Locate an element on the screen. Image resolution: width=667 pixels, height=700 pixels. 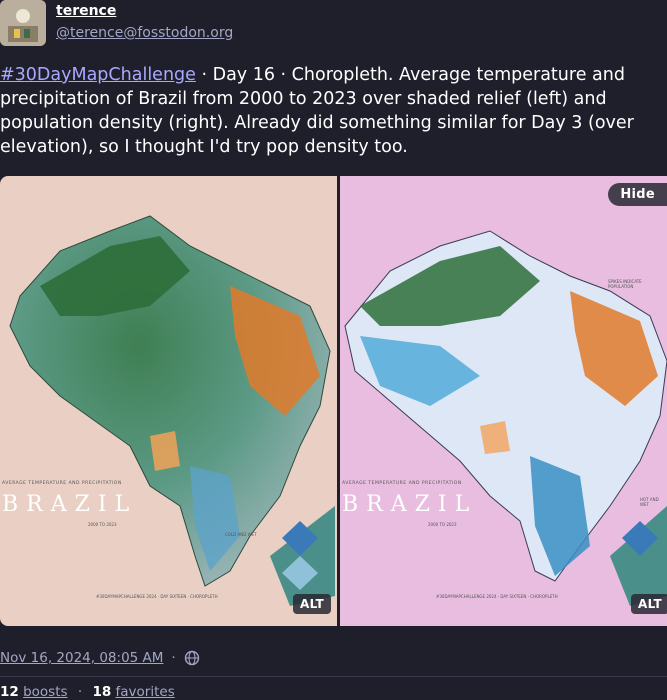
right-note: SPIKES INDICATE POPULATION is located at coordinates (625, 284).